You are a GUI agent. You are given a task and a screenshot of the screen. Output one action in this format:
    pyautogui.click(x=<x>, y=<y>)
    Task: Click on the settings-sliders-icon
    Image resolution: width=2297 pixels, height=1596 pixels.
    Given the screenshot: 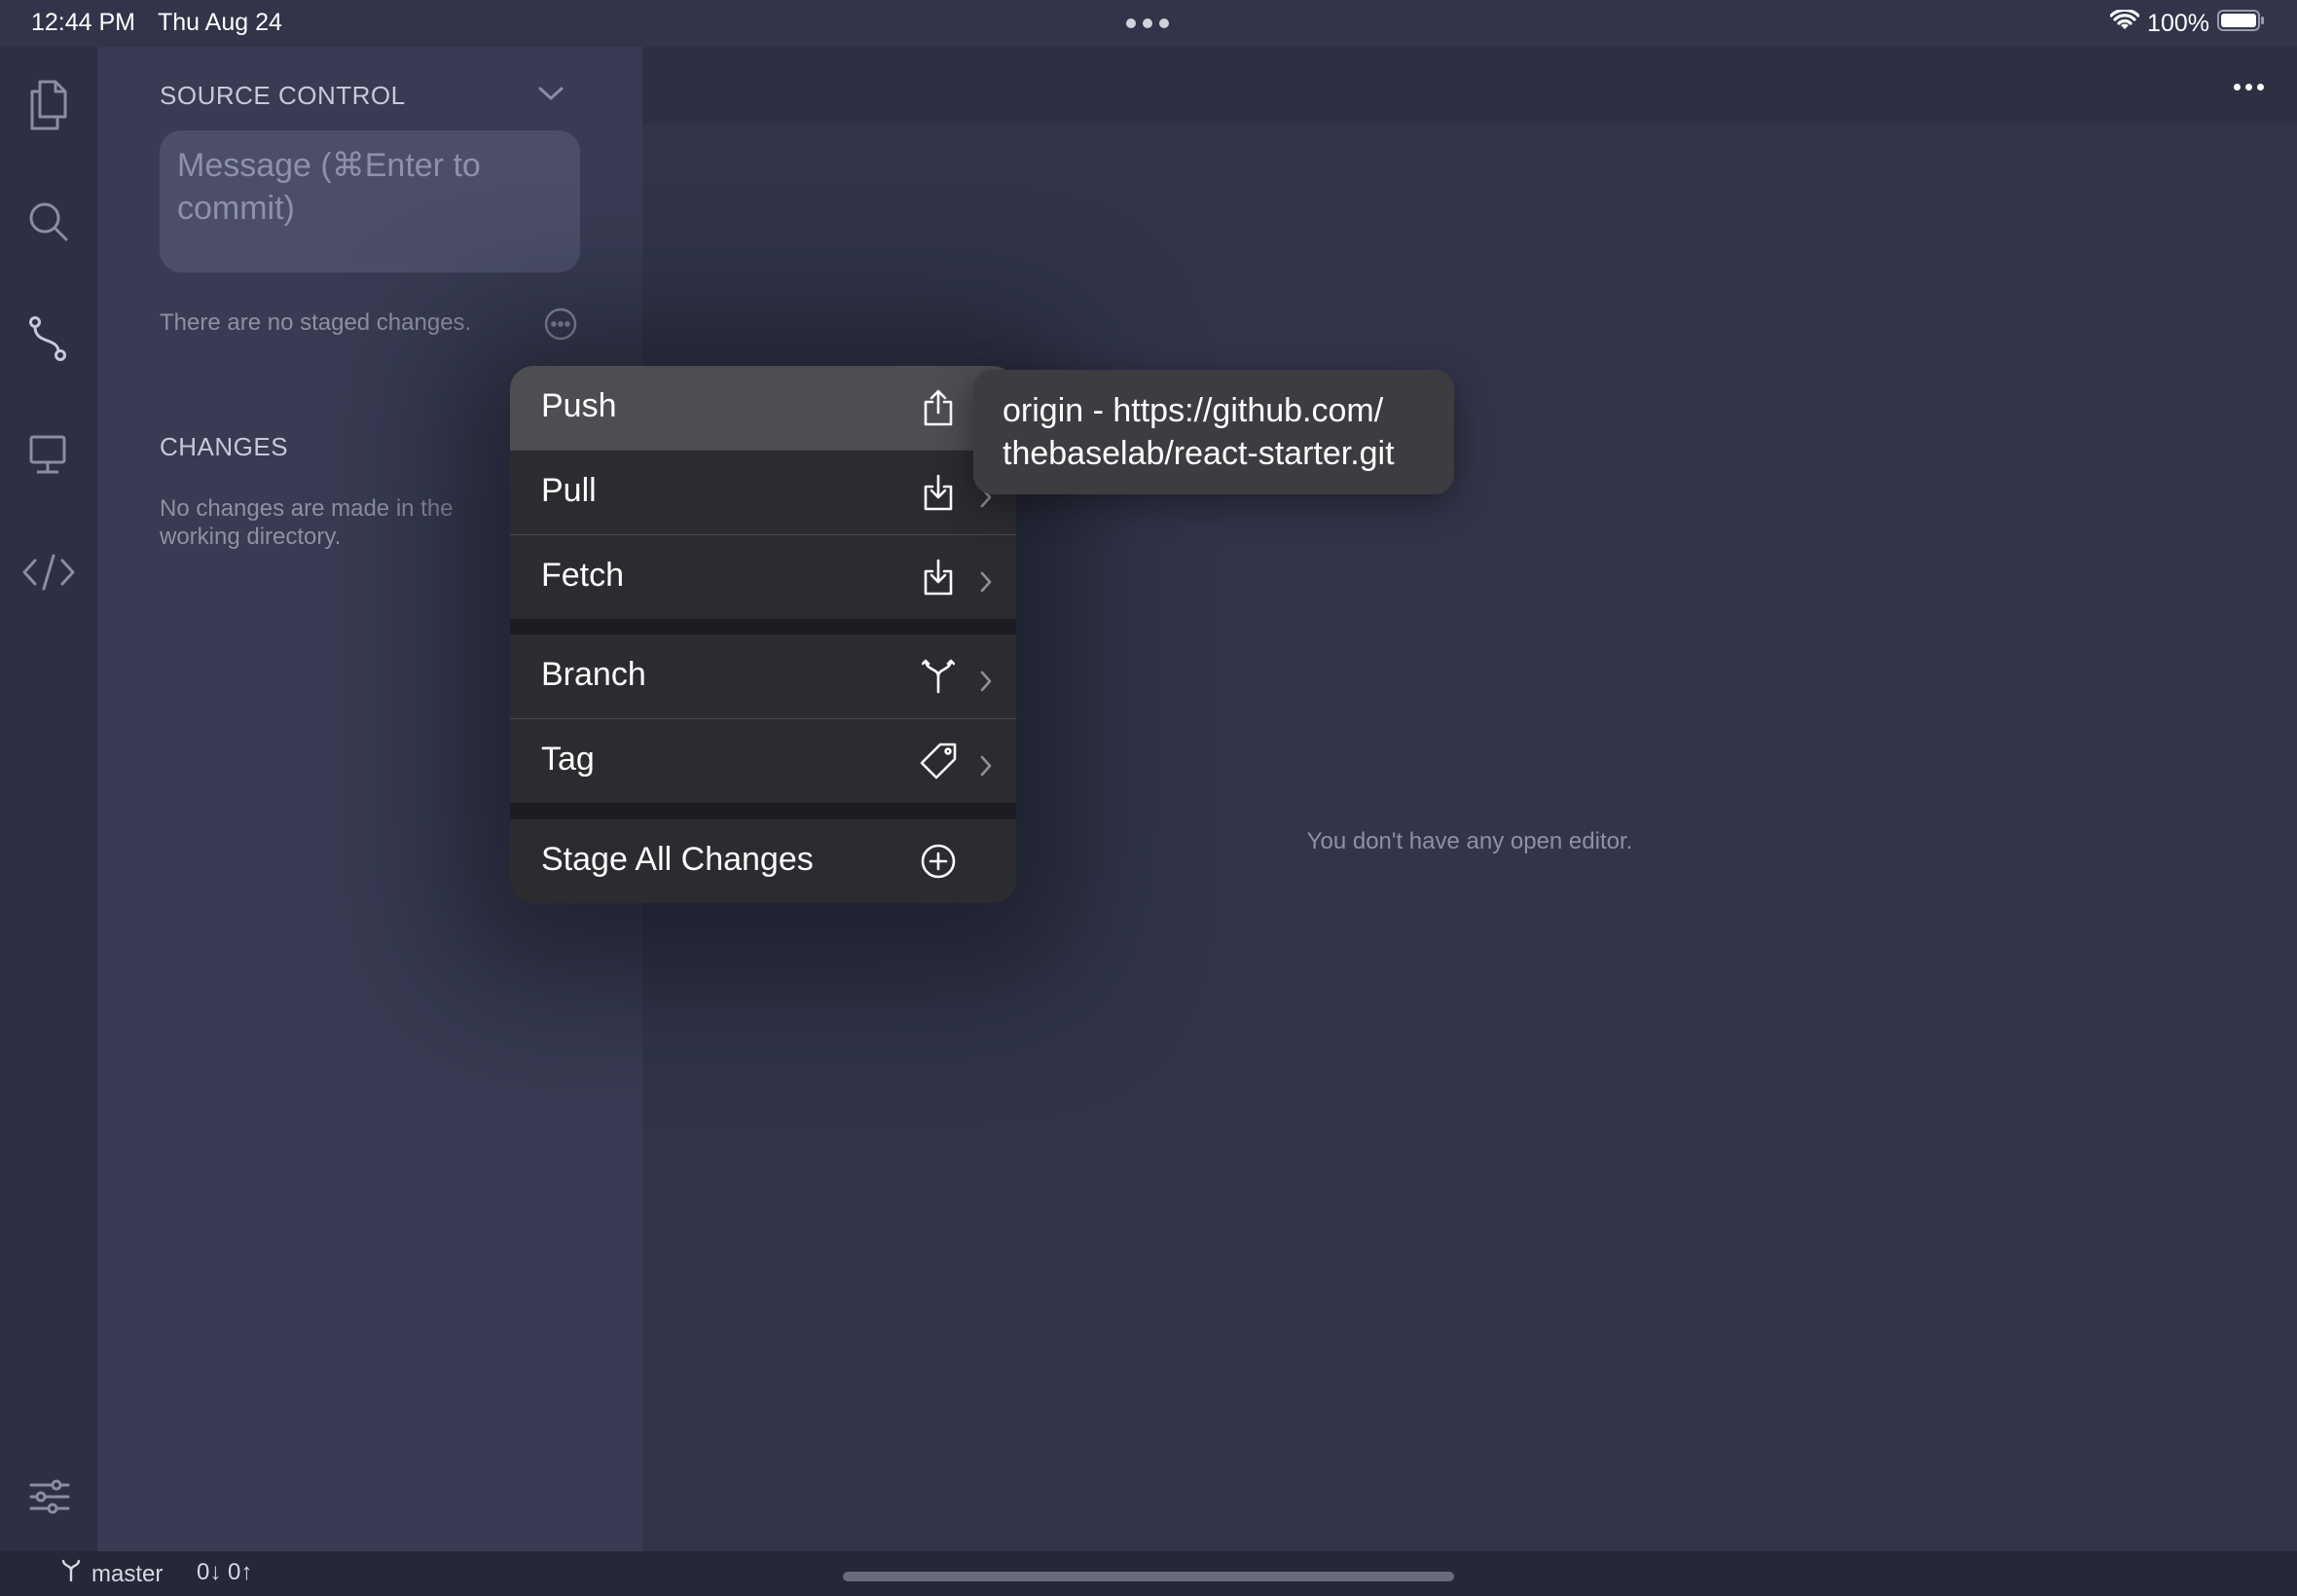 What is the action you would take?
    pyautogui.click(x=49, y=1499)
    